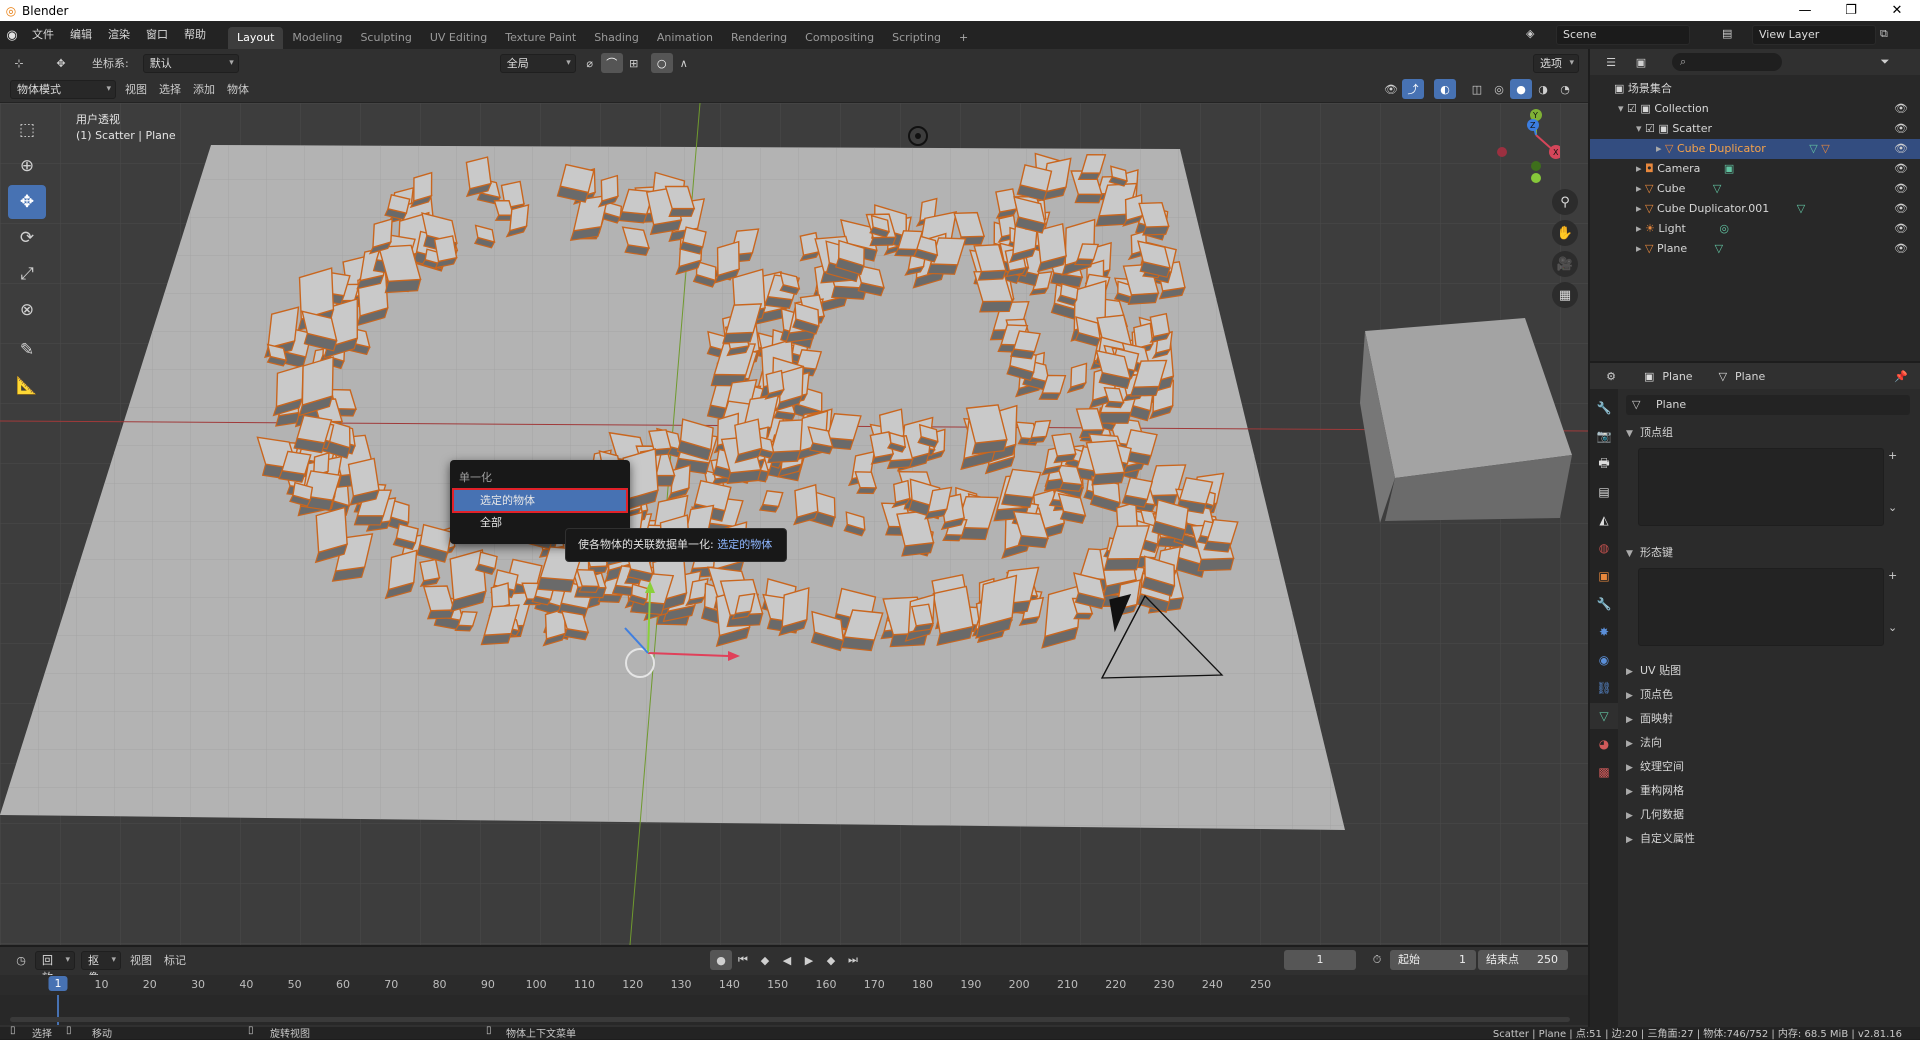 This screenshot has height=1040, width=1920. Describe the element at coordinates (1523, 960) in the screenshot. I see `end-frame-field: 结束点 250` at that location.